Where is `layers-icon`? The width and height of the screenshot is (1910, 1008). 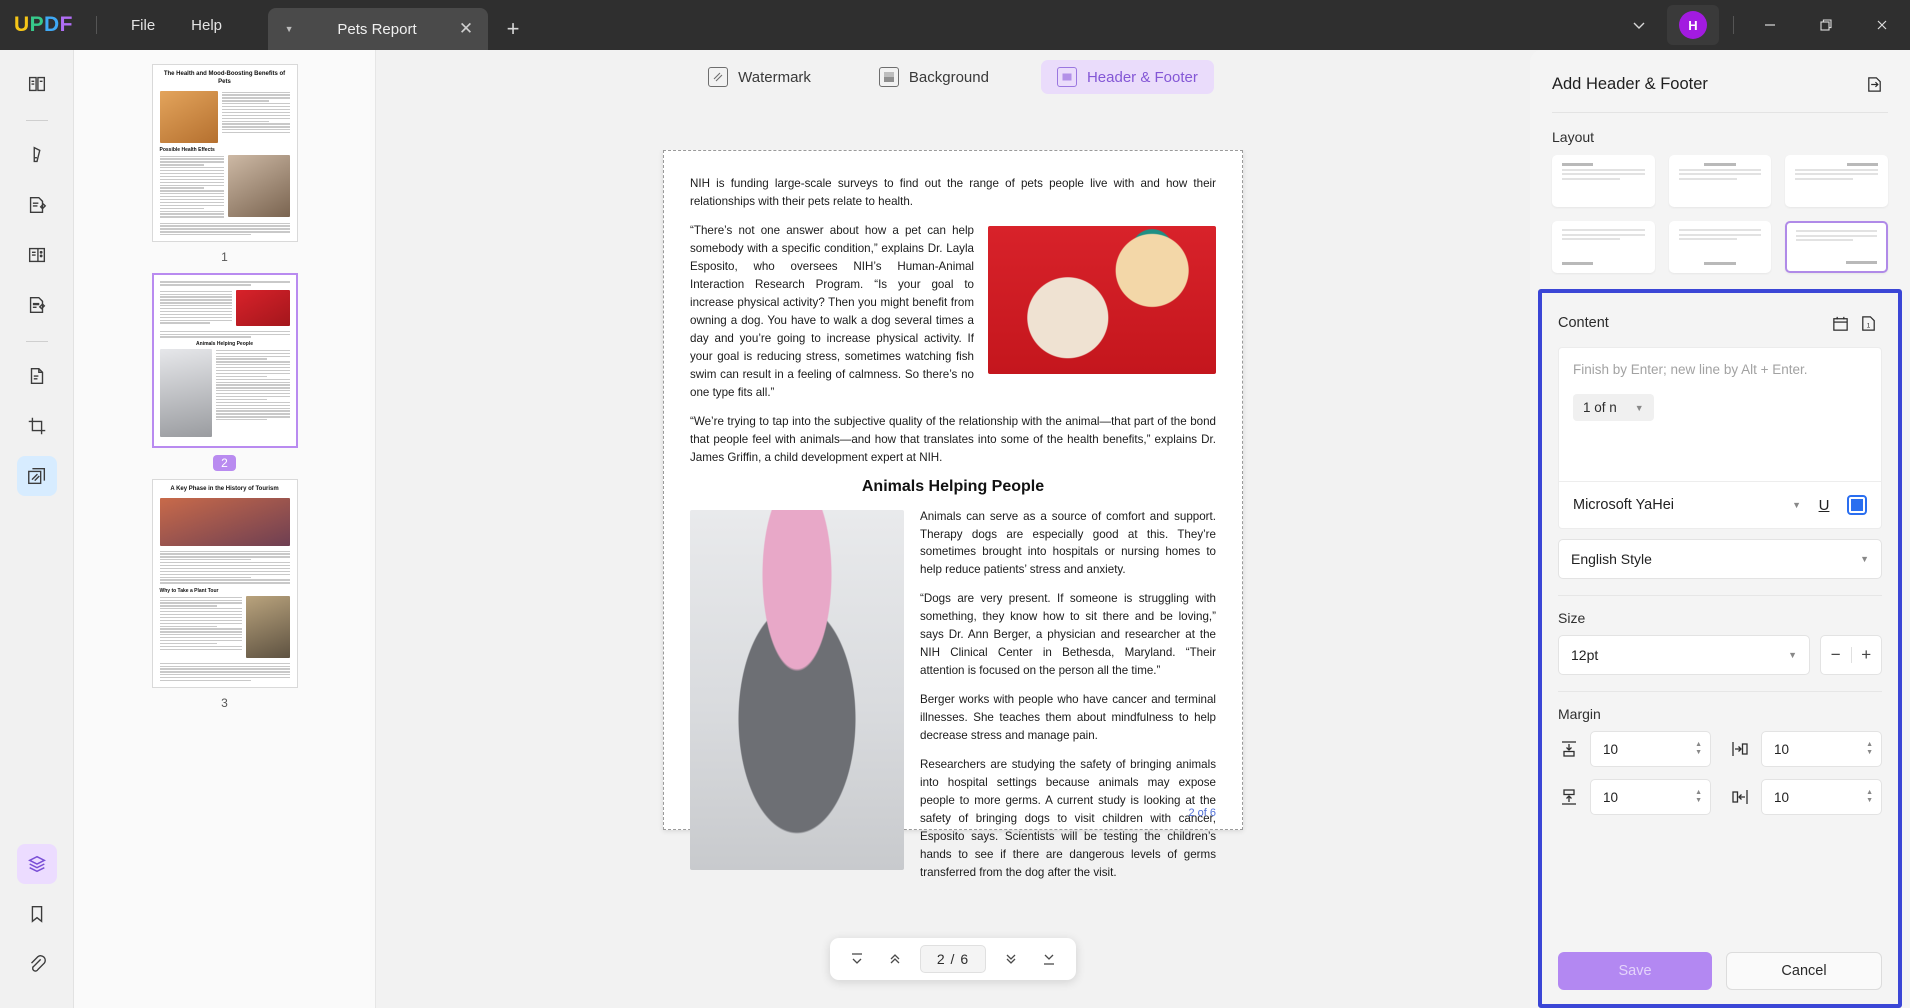
layers-icon is located at coordinates (36, 864).